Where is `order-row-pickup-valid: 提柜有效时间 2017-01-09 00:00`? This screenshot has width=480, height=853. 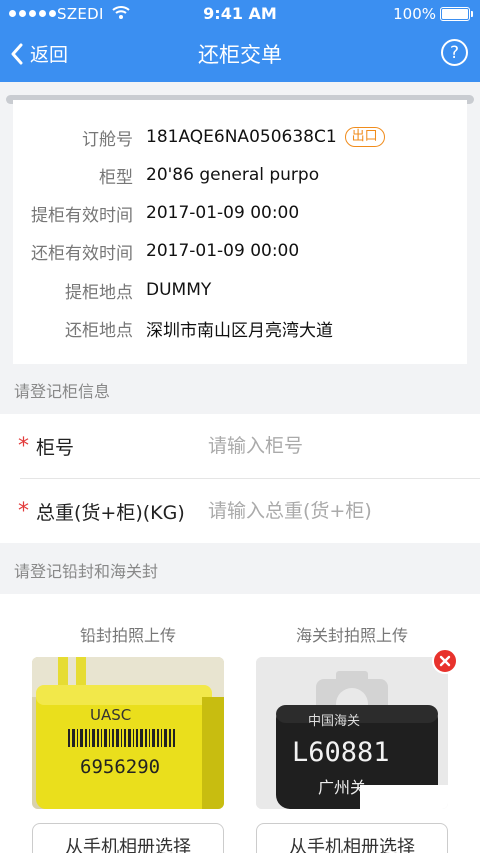 order-row-pickup-valid: 提柜有效时间 2017-01-09 00:00 is located at coordinates (240, 213).